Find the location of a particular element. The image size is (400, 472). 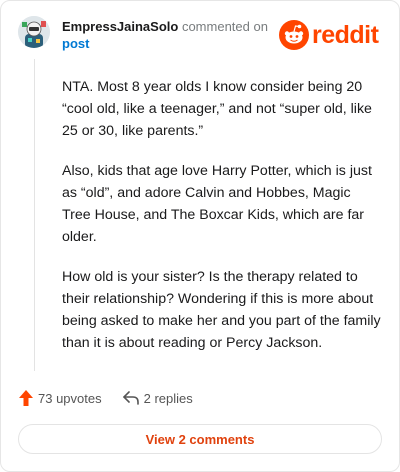

user-avatar is located at coordinates (34, 32).